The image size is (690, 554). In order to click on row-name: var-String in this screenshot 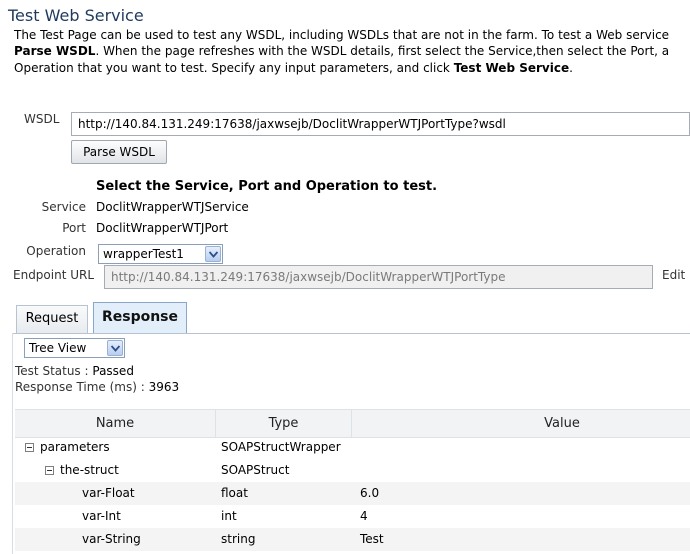, I will do `click(111, 539)`.